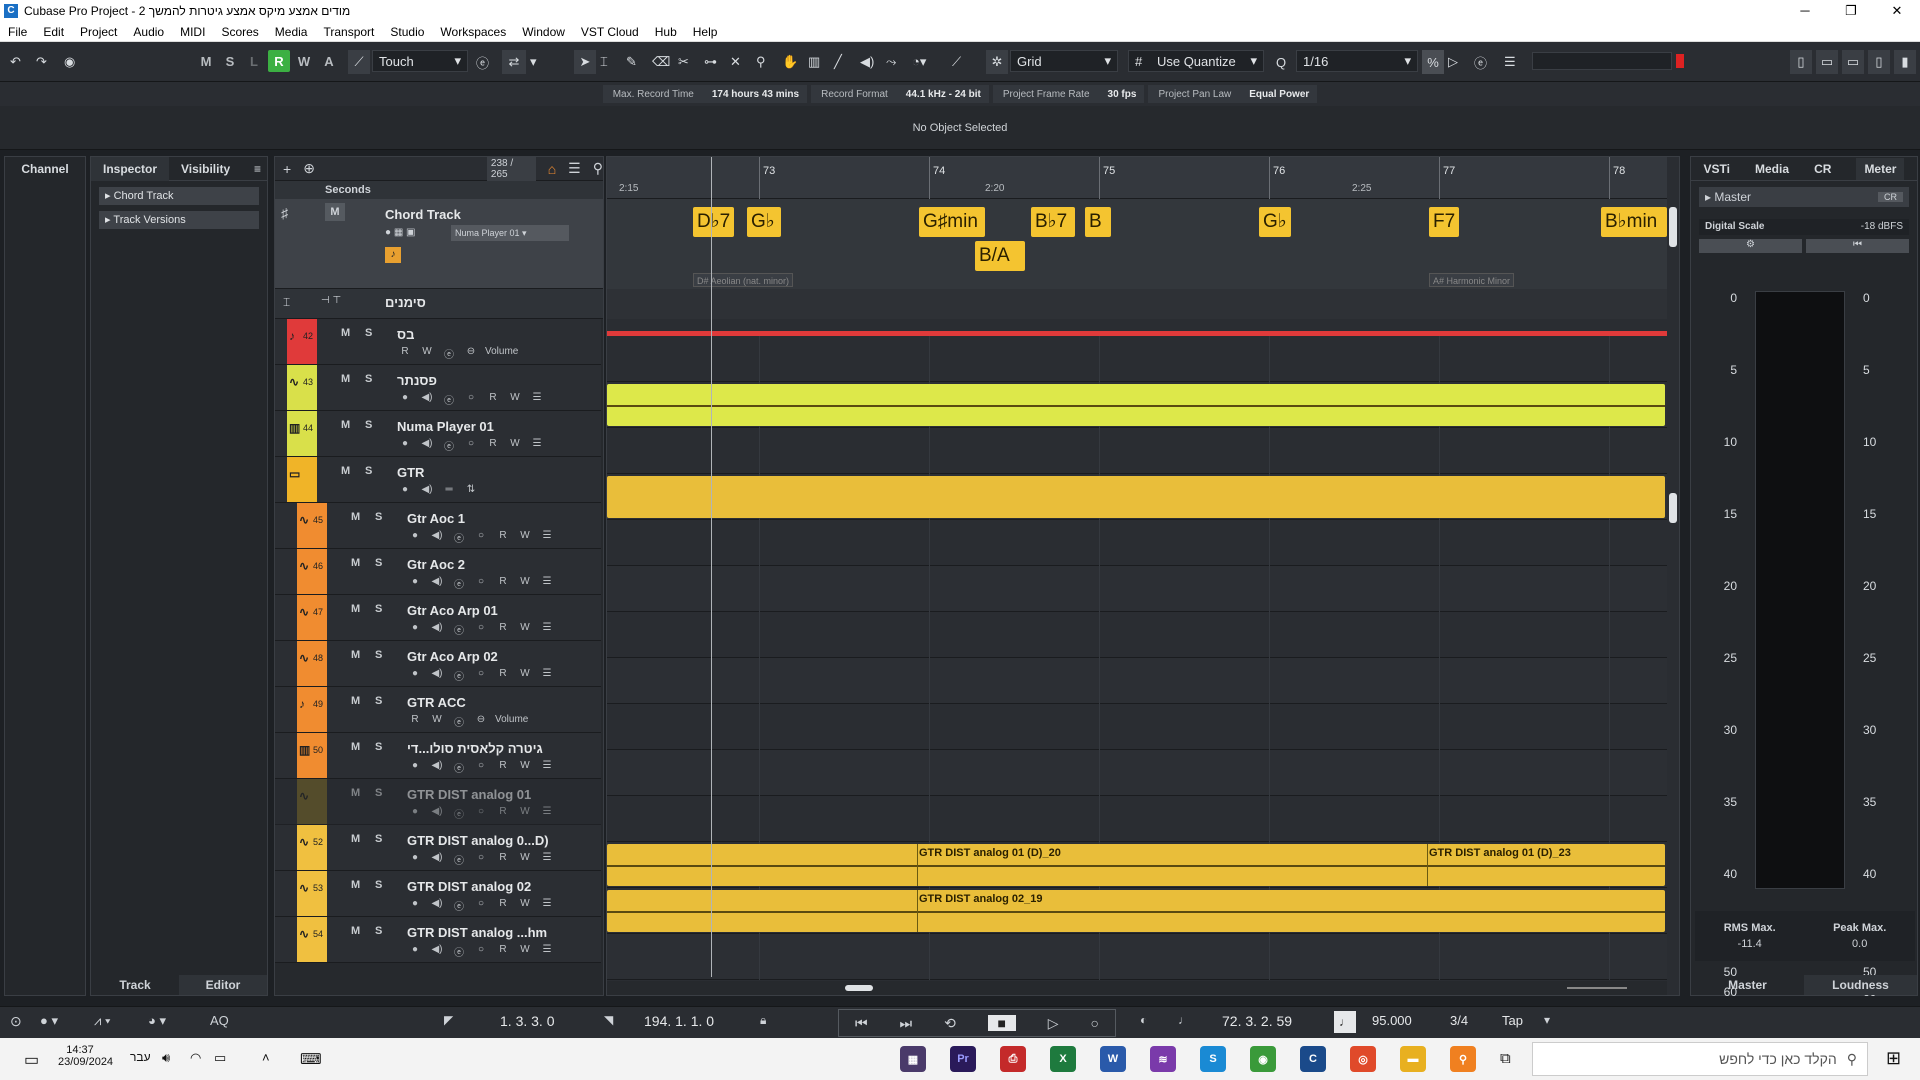  What do you see at coordinates (469, 794) in the screenshot?
I see `track-name: GTR DIST analog 01` at bounding box center [469, 794].